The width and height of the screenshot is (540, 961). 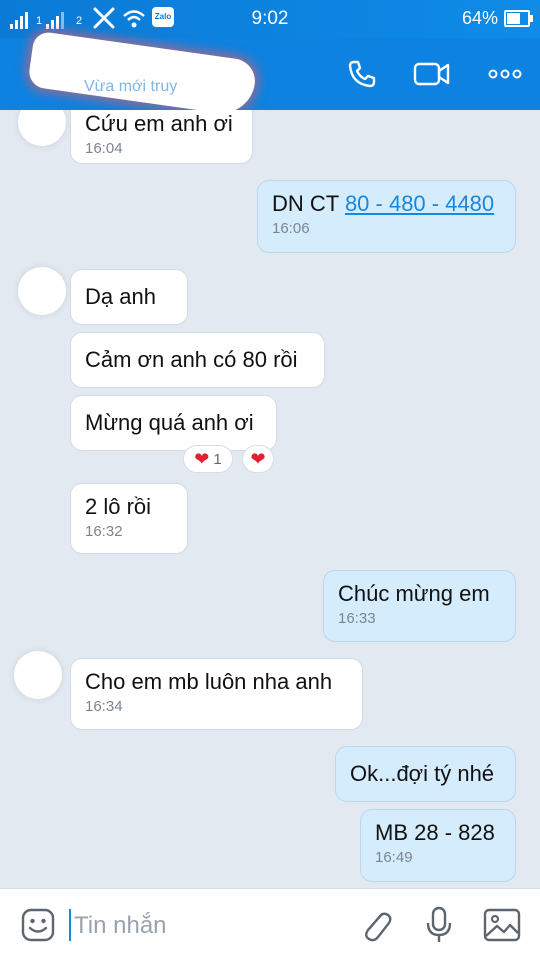 I want to click on message-time: 16:04, so click(x=104, y=148).